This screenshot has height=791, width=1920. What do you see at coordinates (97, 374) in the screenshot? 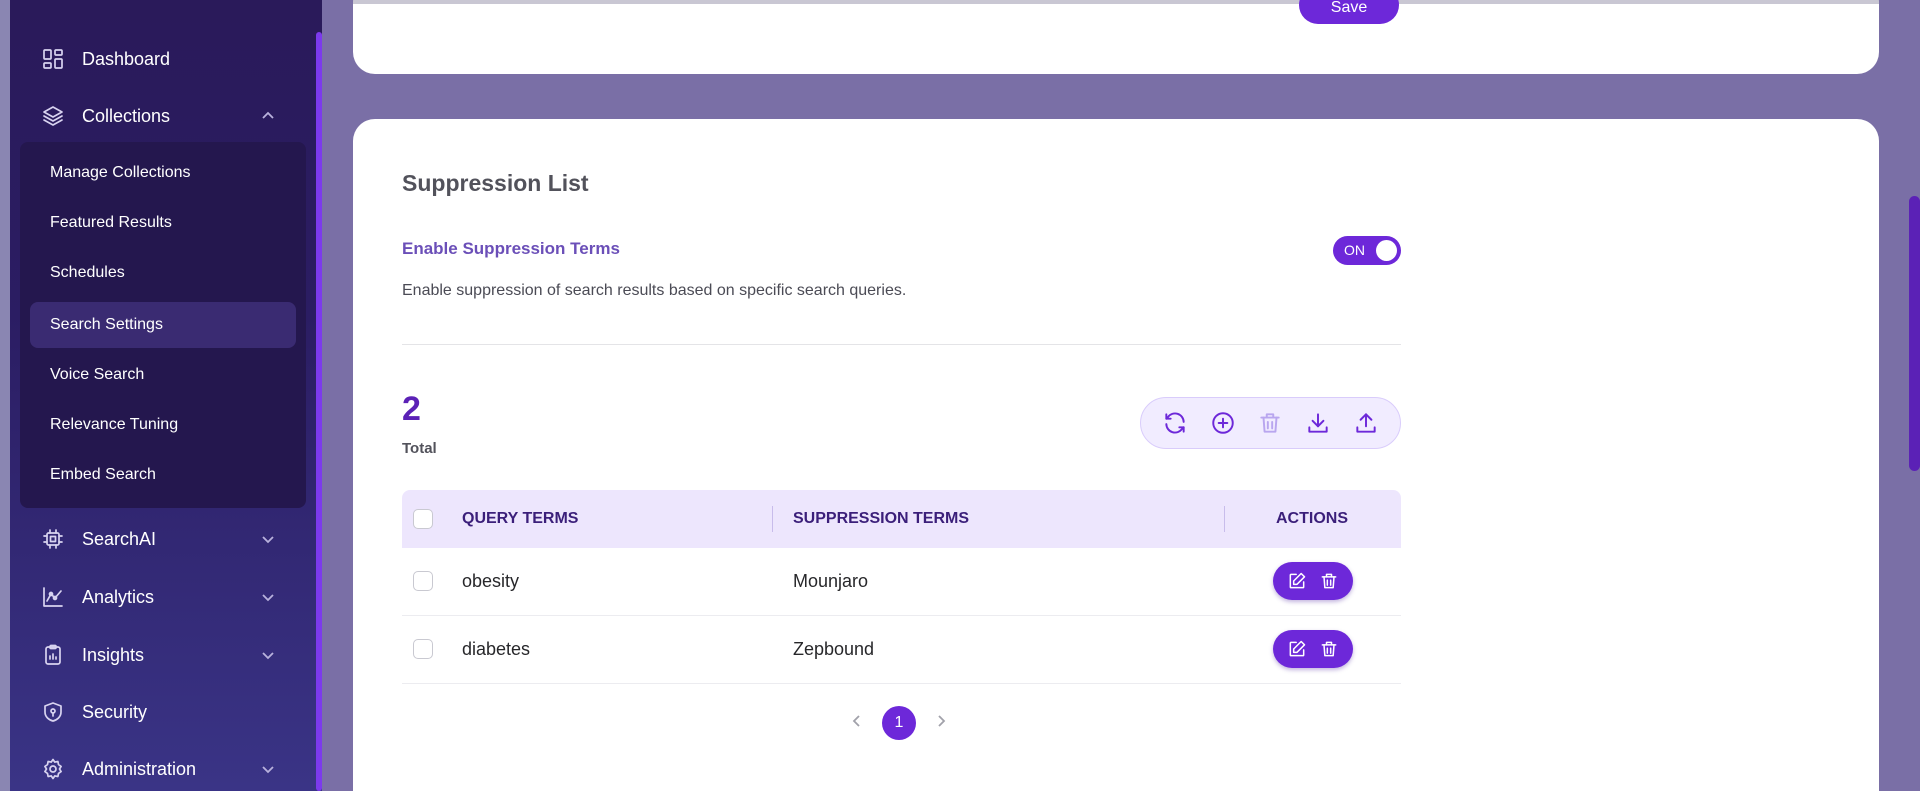
I see `subitem-label: Voice Search` at bounding box center [97, 374].